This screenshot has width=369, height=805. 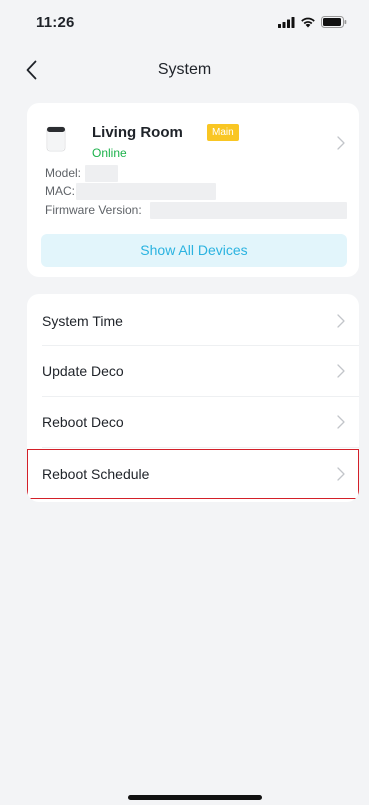 What do you see at coordinates (83, 371) in the screenshot?
I see `menu-item-label: Update Deco` at bounding box center [83, 371].